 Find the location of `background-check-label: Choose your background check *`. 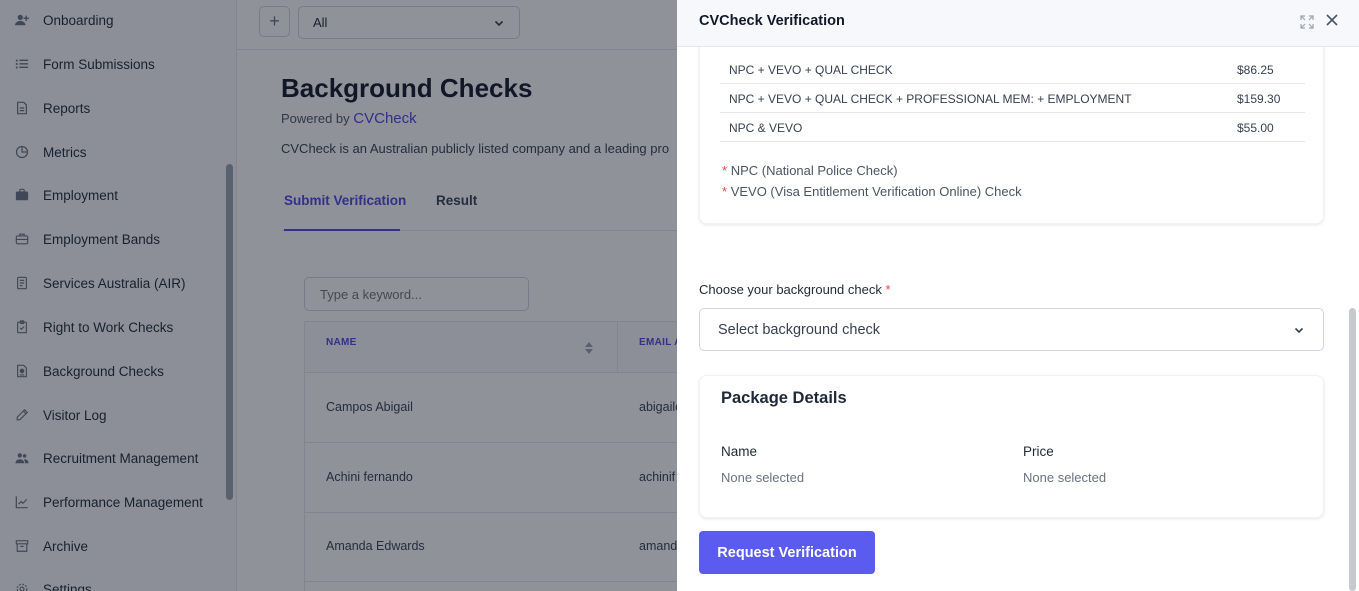

background-check-label: Choose your background check * is located at coordinates (795, 289).